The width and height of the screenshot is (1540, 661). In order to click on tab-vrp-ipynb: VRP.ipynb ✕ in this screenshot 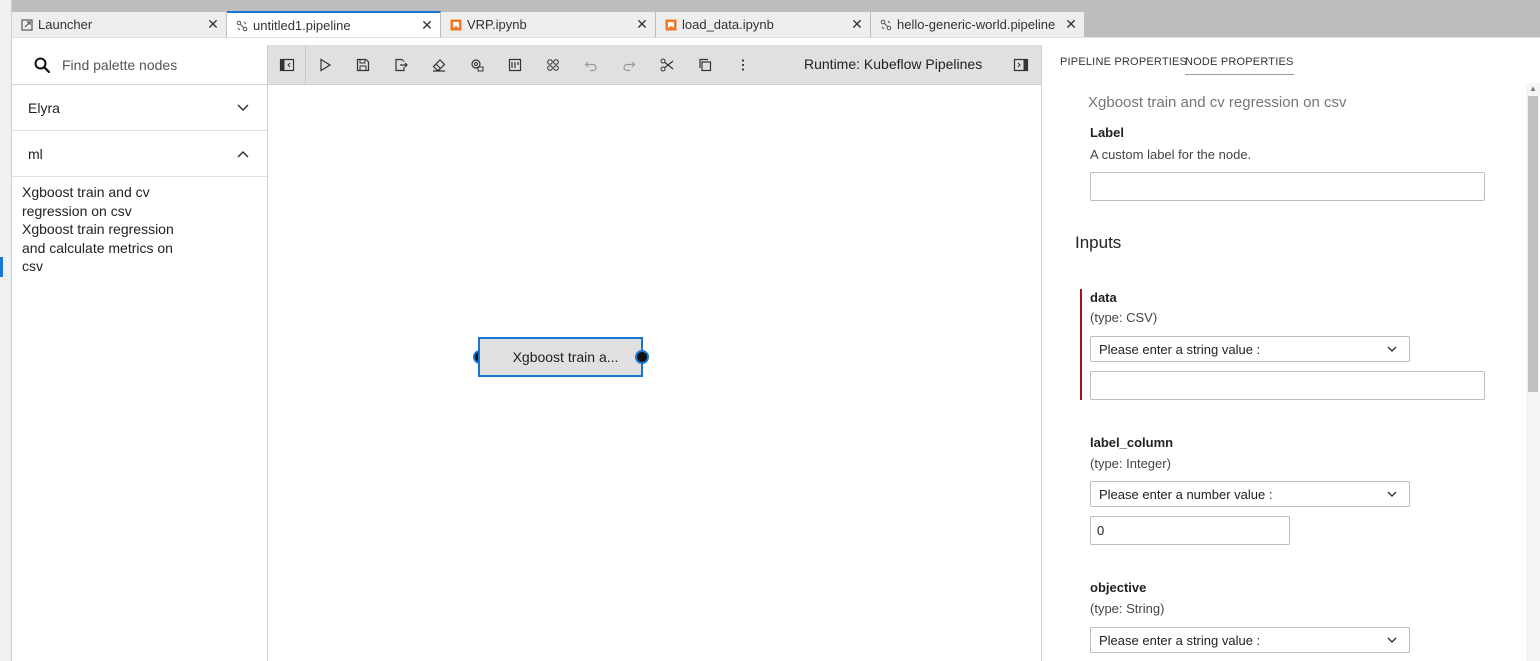, I will do `click(548, 24)`.